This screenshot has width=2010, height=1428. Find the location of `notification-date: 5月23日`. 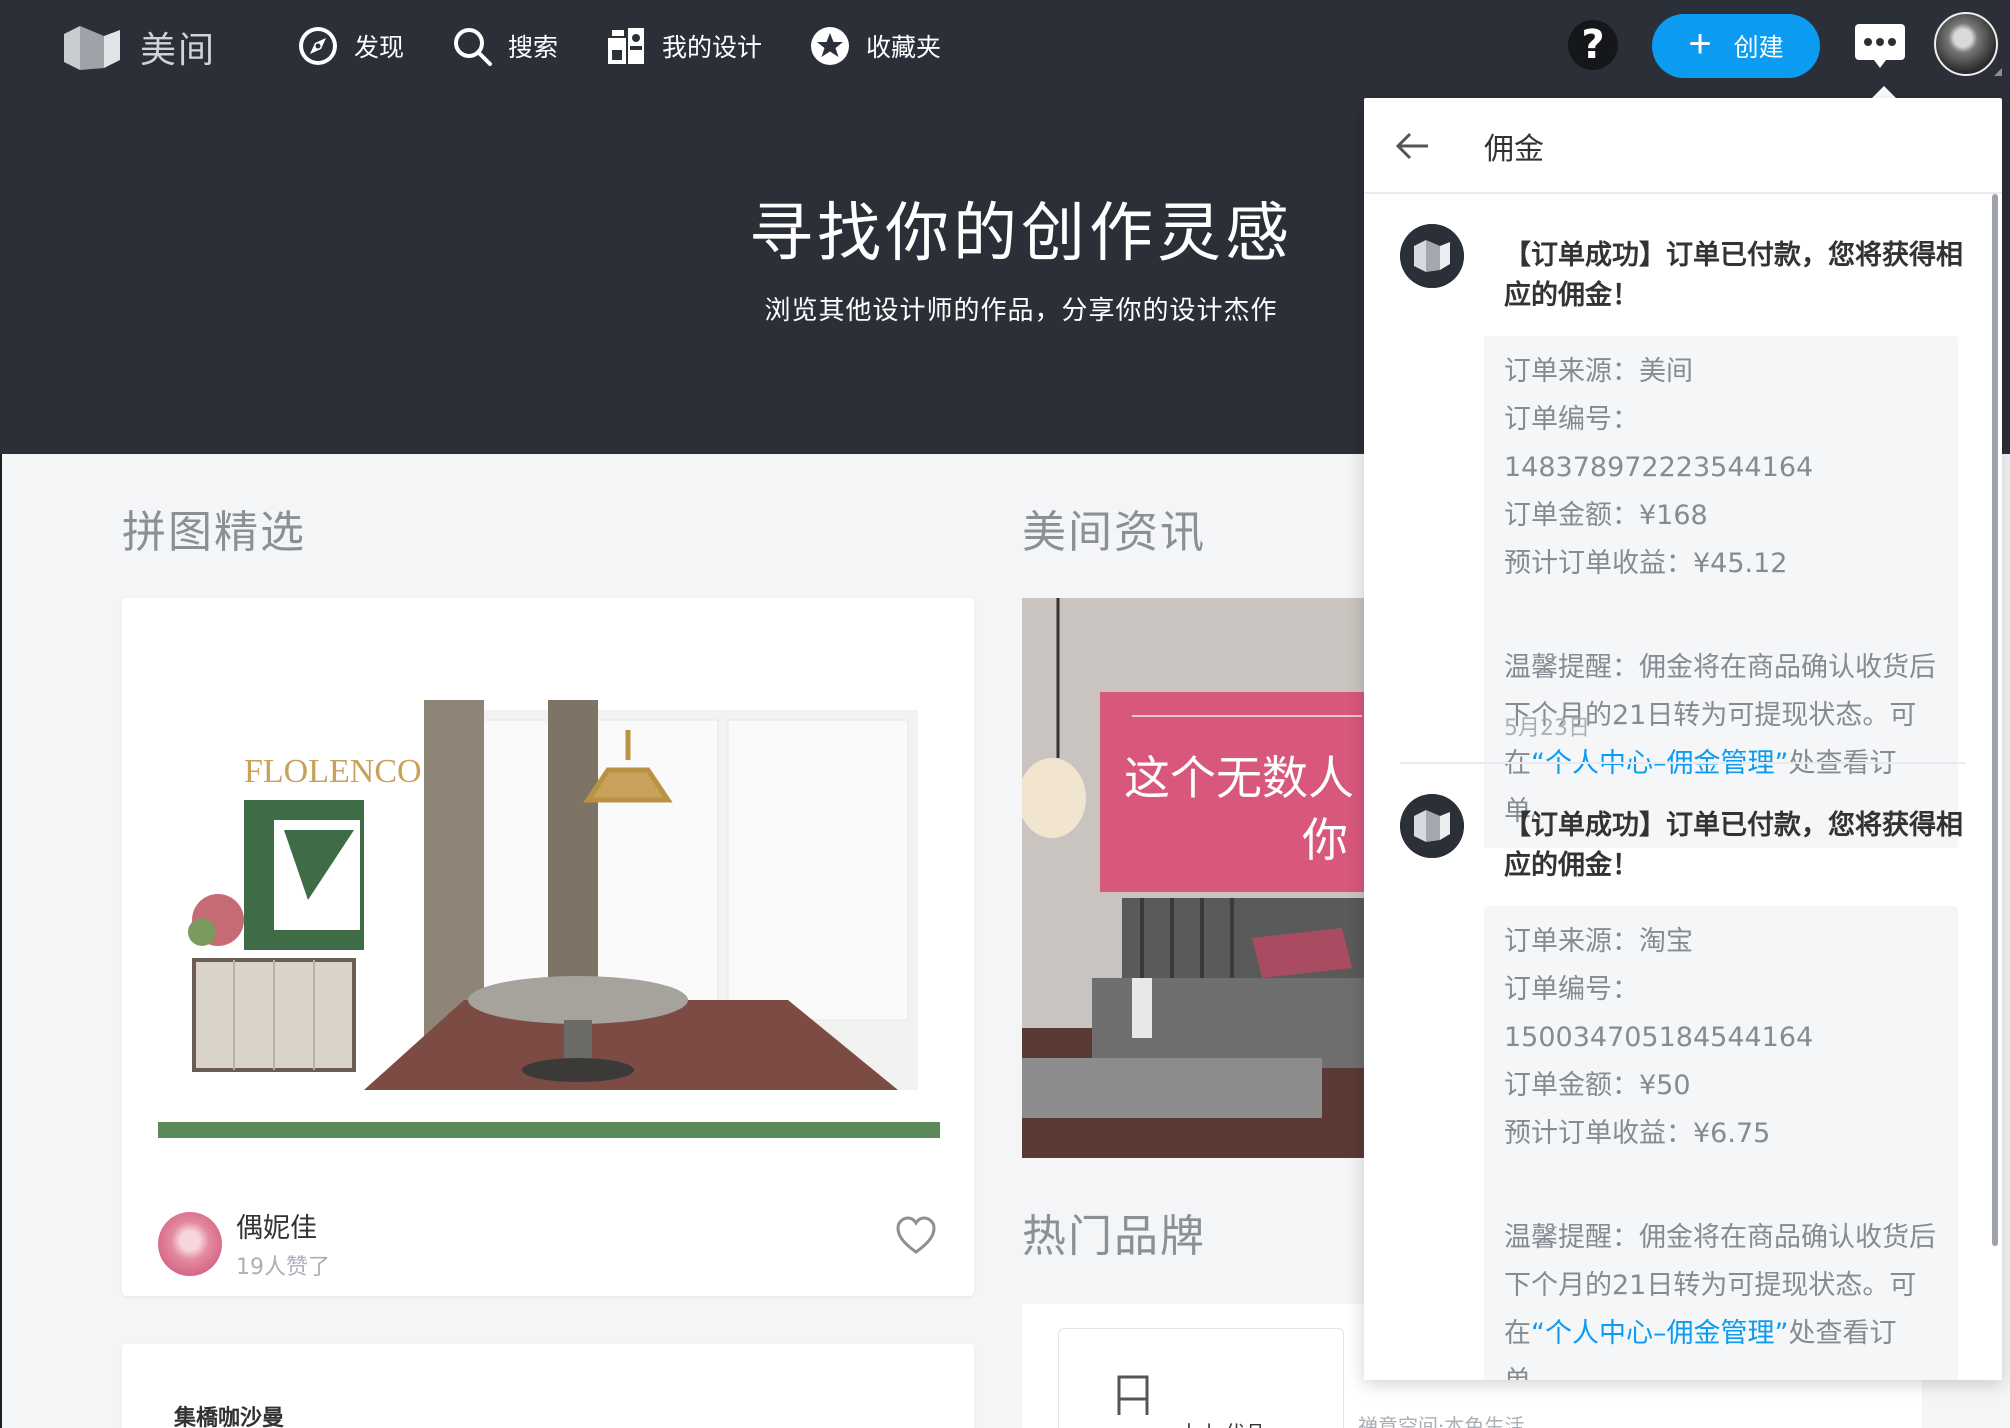

notification-date: 5月23日 is located at coordinates (1547, 728).